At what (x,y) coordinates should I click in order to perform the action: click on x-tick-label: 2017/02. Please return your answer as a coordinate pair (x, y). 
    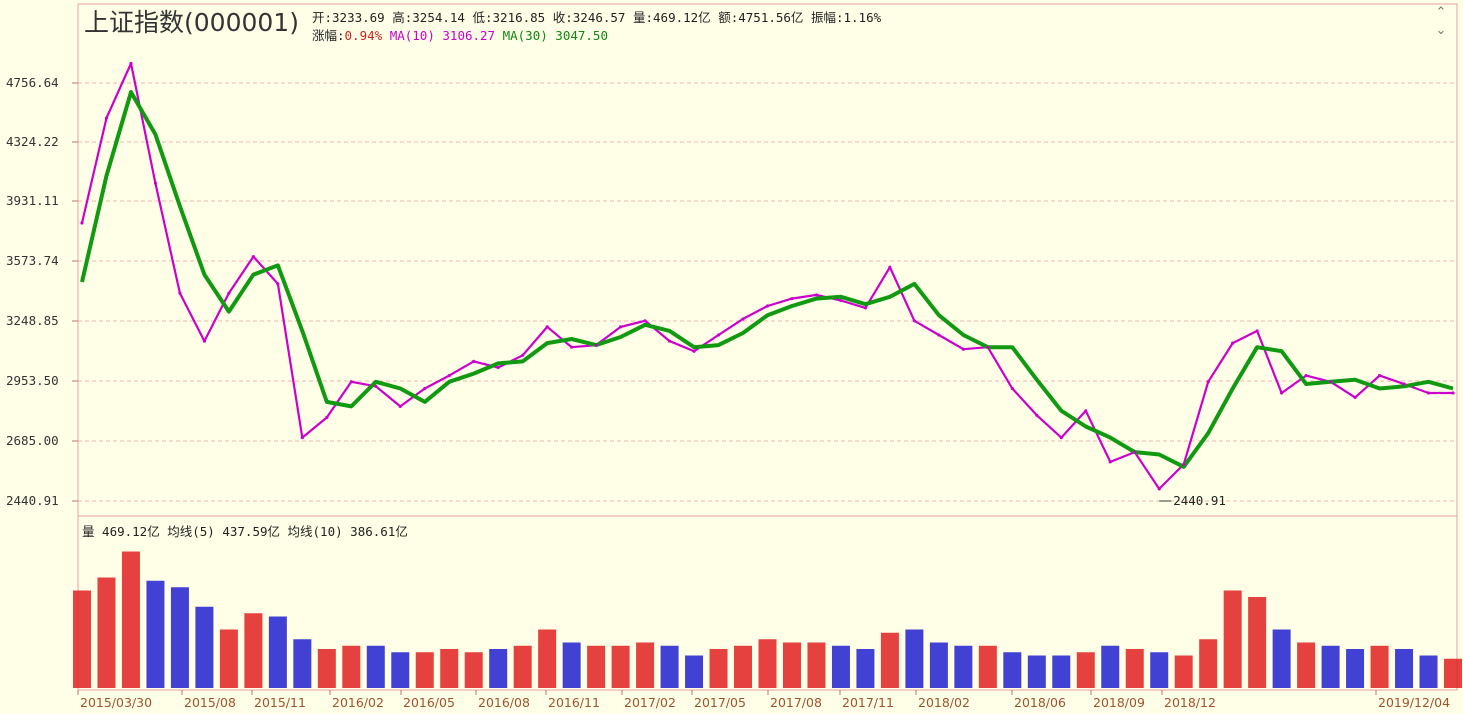
    Looking at the image, I should click on (650, 702).